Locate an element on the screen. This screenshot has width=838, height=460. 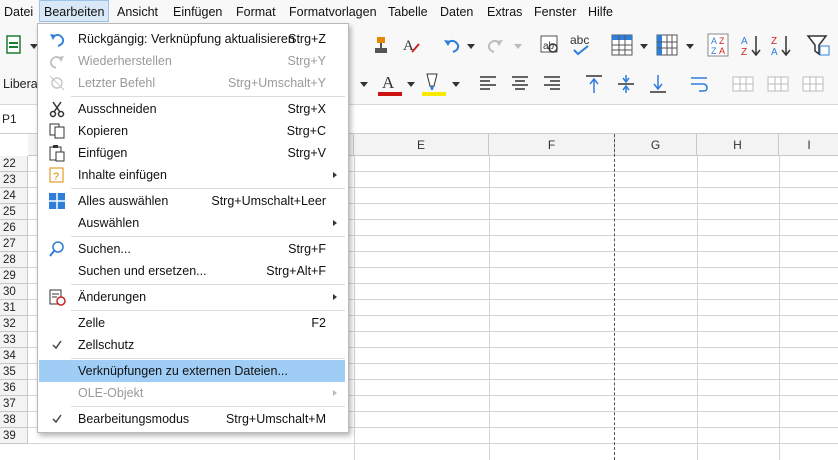
menu-item-cut: Ausschneiden Strg+X is located at coordinates (192, 109).